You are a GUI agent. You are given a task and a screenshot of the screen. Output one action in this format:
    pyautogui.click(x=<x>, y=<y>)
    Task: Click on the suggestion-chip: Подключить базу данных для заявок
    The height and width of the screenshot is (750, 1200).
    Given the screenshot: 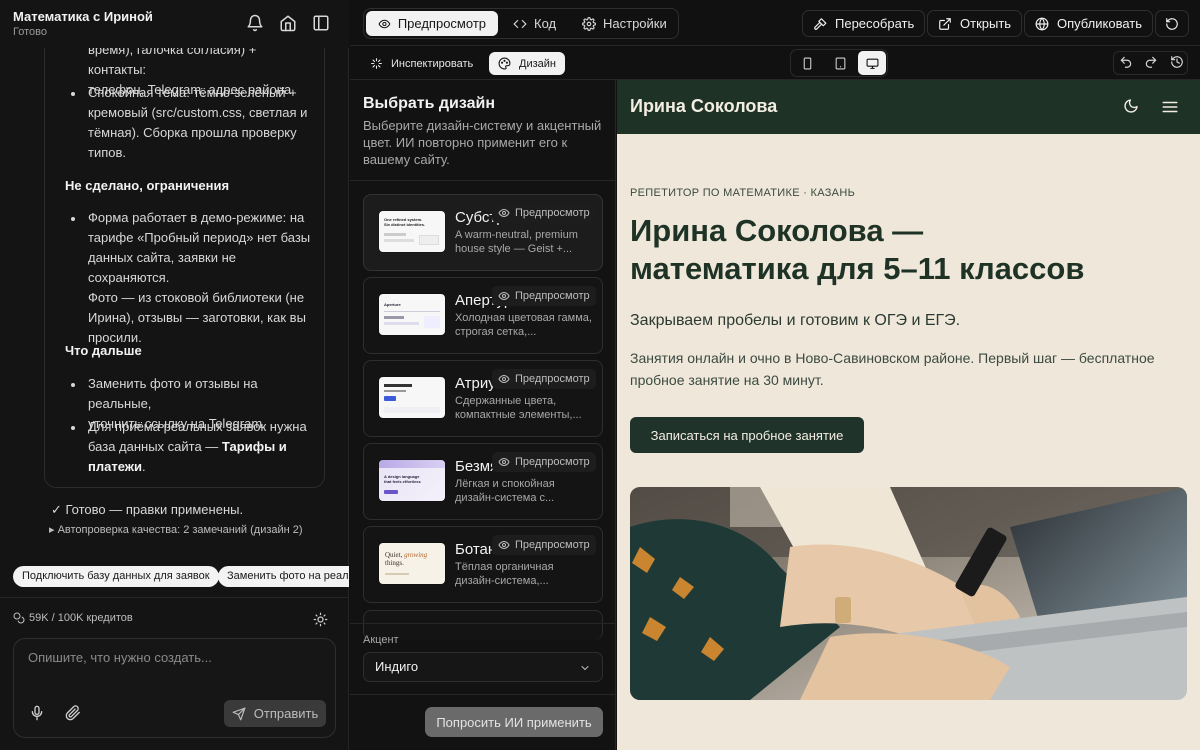 What is the action you would take?
    pyautogui.click(x=116, y=576)
    